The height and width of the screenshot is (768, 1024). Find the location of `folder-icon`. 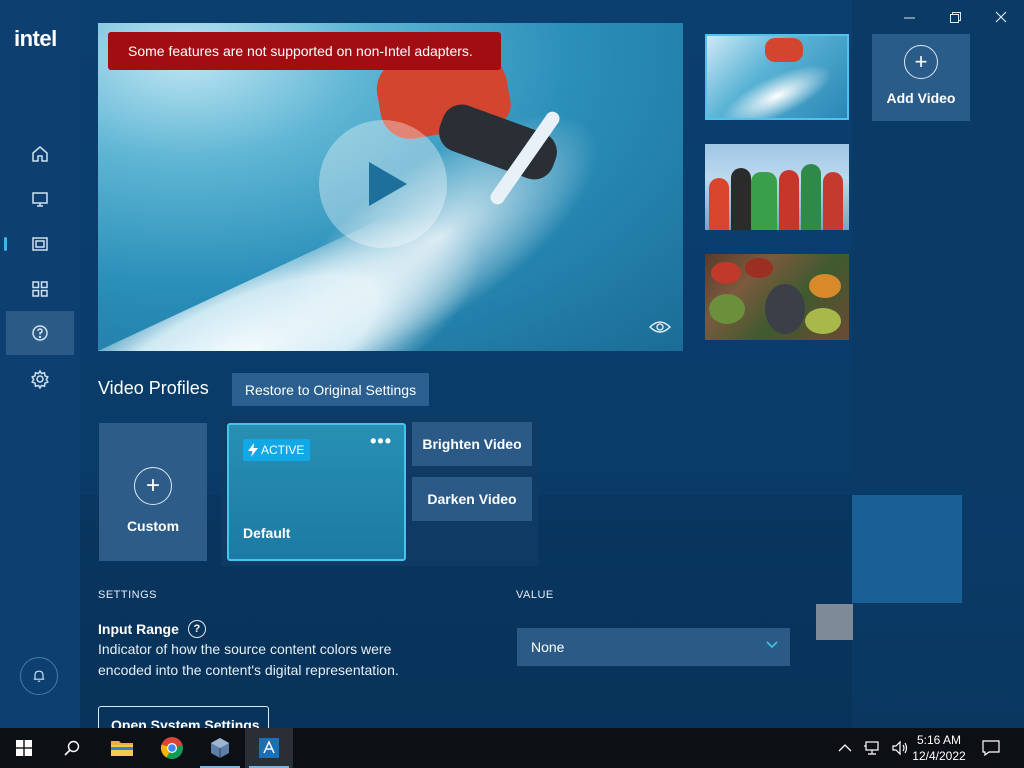

folder-icon is located at coordinates (122, 748).